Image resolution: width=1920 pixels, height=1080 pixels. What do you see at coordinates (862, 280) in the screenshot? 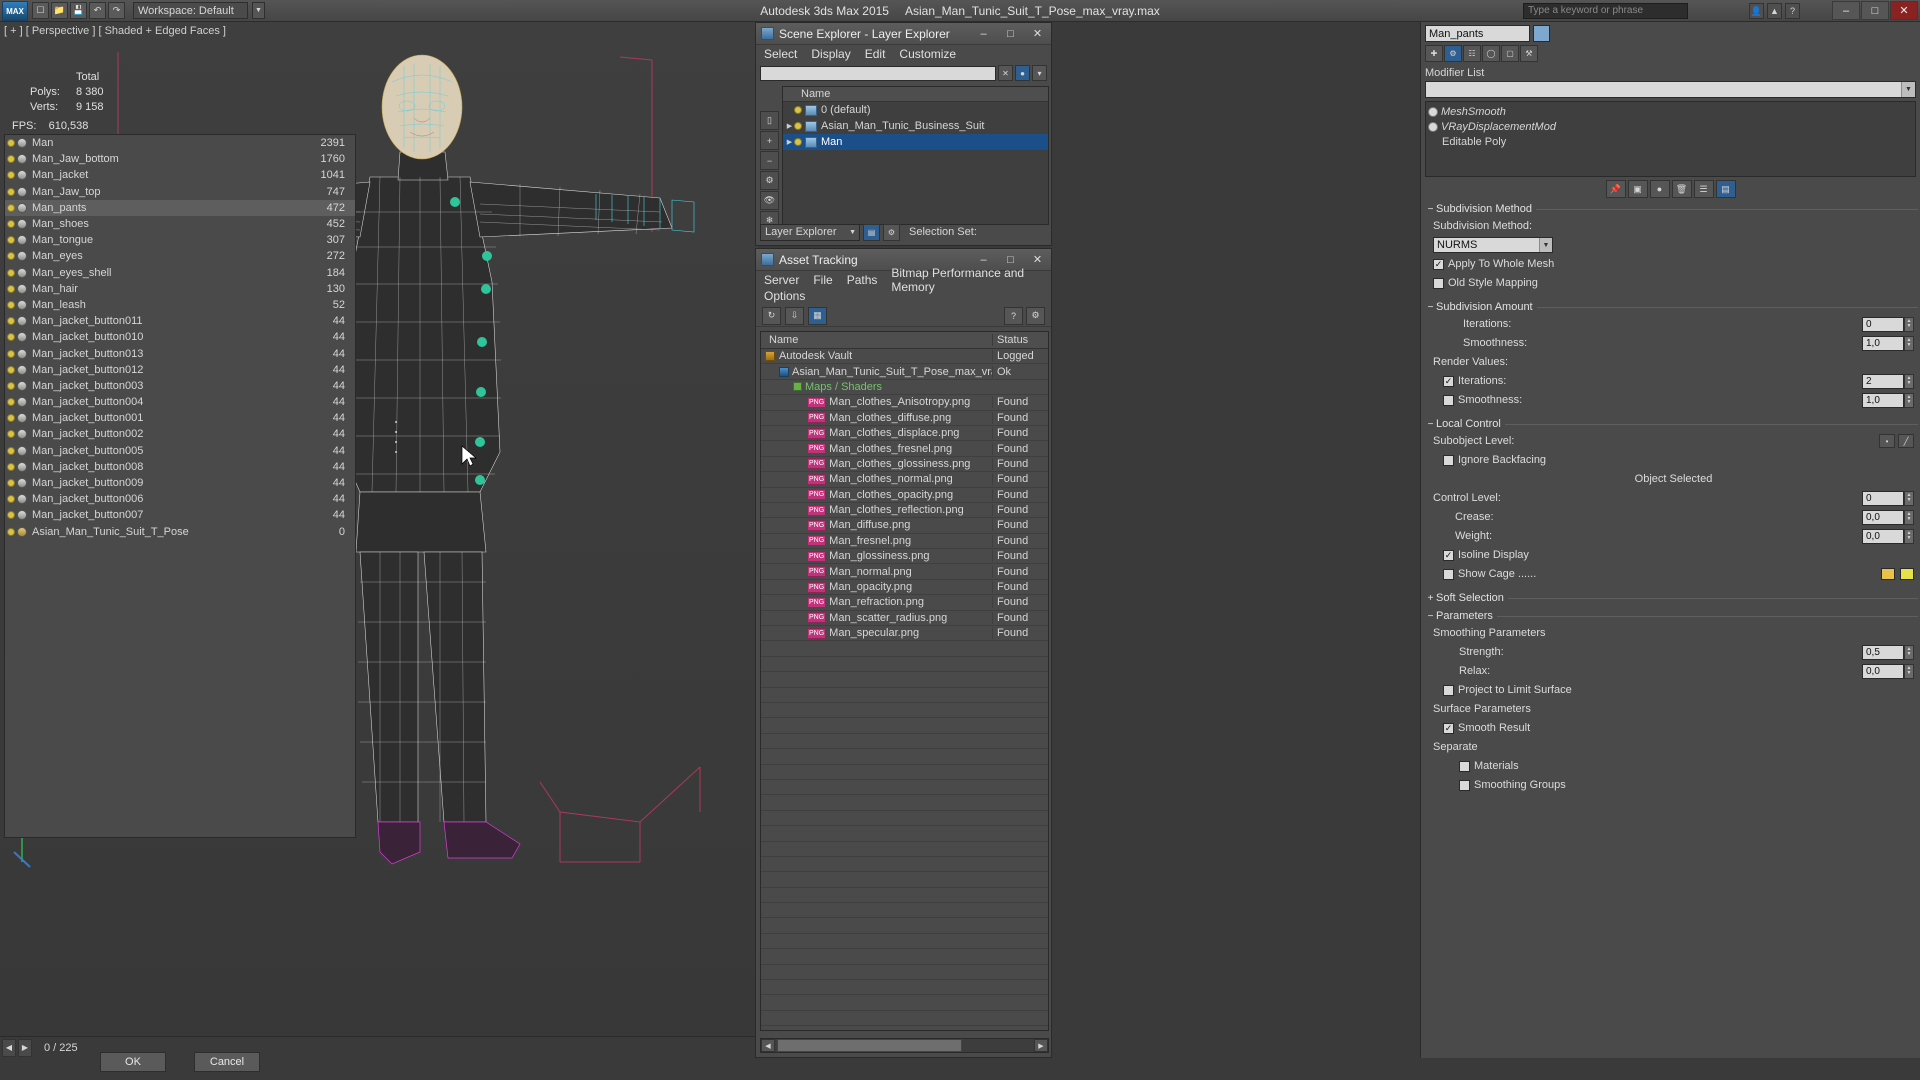
I see `menu-paths: Paths` at bounding box center [862, 280].